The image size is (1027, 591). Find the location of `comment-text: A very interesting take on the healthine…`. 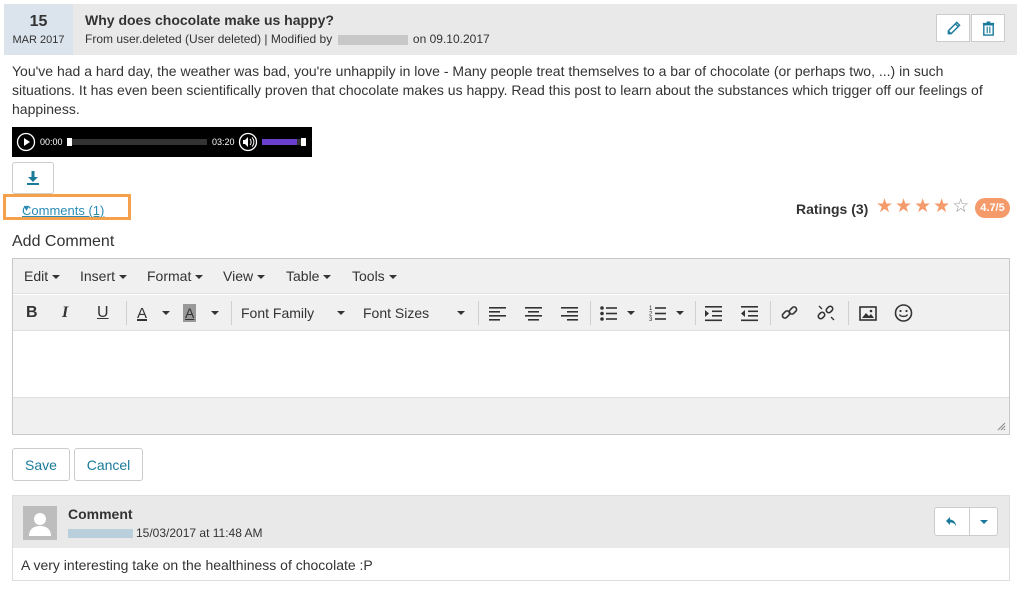

comment-text: A very interesting take on the healthine… is located at coordinates (197, 565).